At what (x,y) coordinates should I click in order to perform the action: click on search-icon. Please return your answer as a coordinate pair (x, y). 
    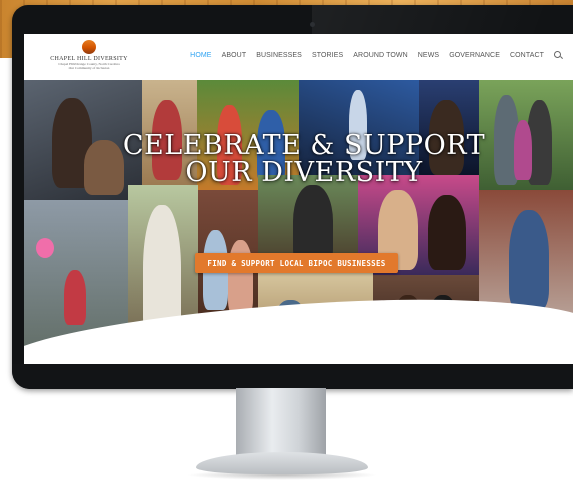
    Looking at the image, I should click on (558, 55).